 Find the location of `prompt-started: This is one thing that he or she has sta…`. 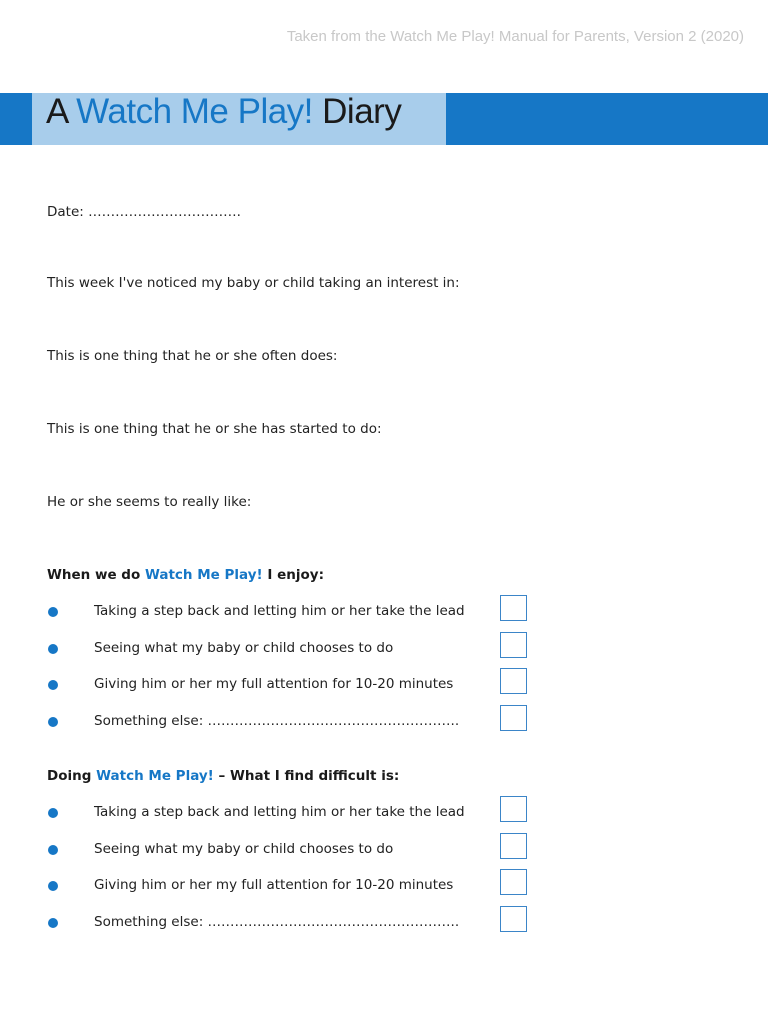

prompt-started: This is one thing that he or she has sta… is located at coordinates (214, 429).